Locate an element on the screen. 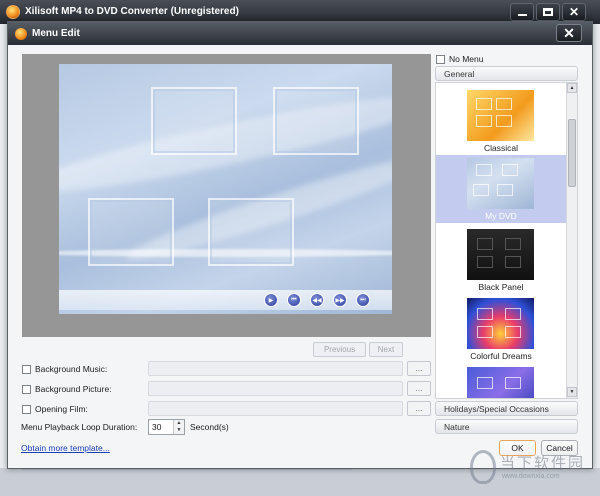 This screenshot has height=496, width=600. loop-duration-label: Menu Playback Loop Duration: is located at coordinates (79, 427).